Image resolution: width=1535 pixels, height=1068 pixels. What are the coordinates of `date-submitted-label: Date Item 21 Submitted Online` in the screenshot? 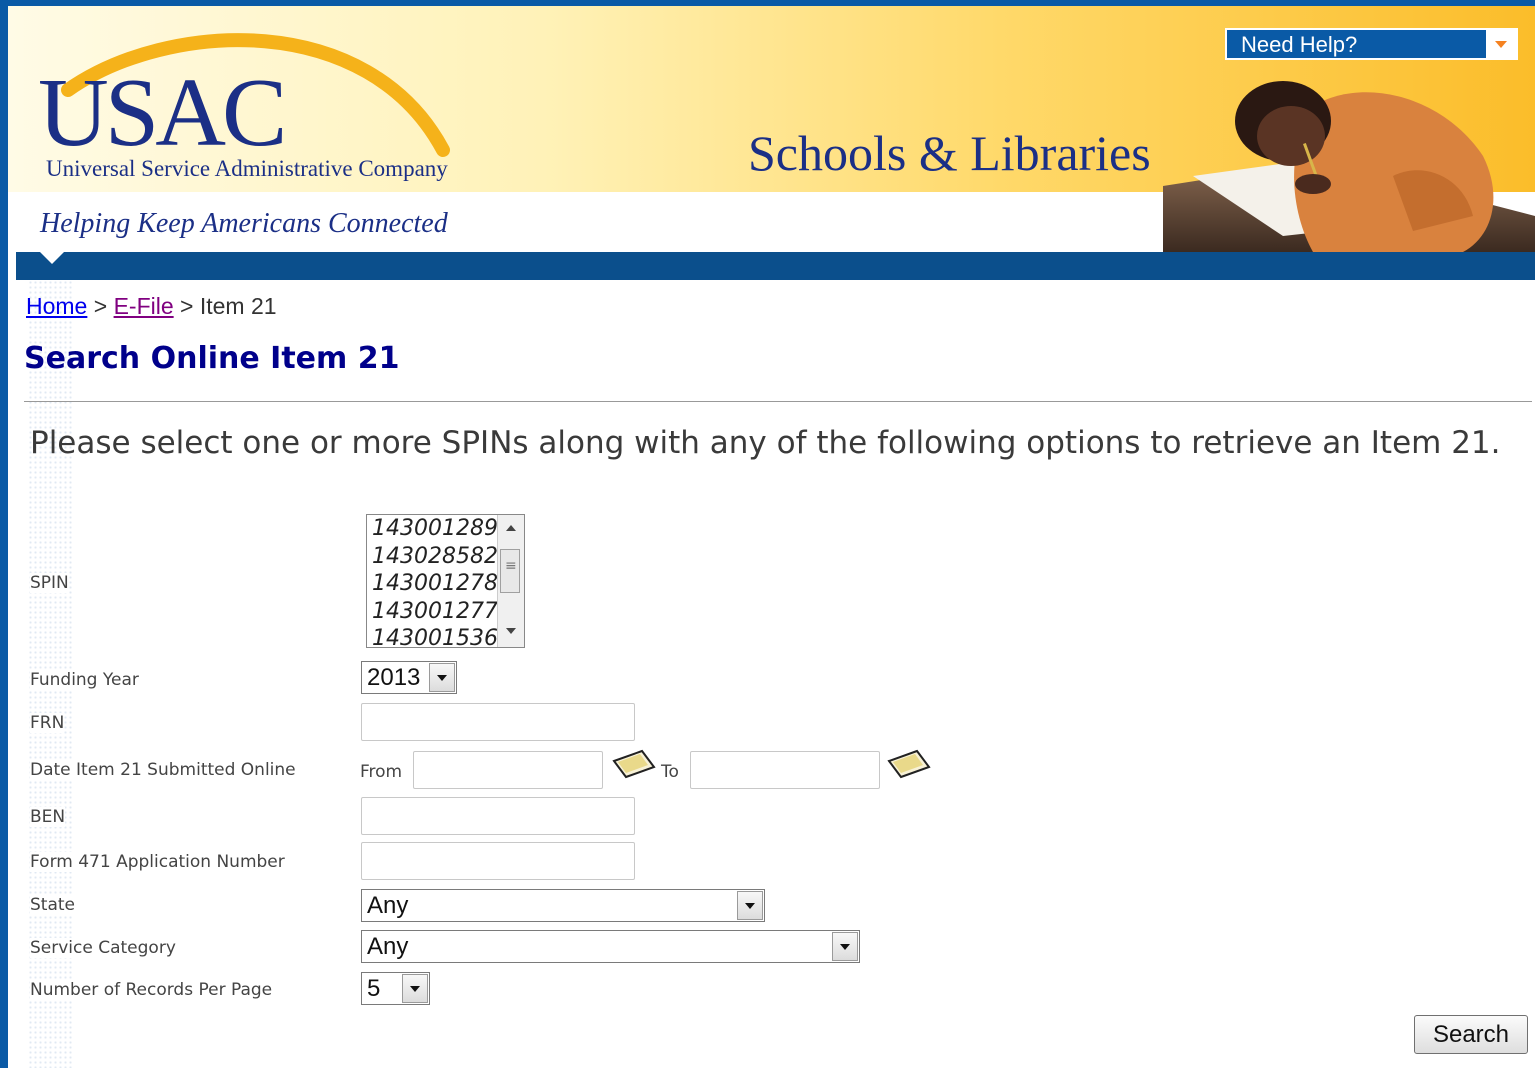 It's located at (163, 770).